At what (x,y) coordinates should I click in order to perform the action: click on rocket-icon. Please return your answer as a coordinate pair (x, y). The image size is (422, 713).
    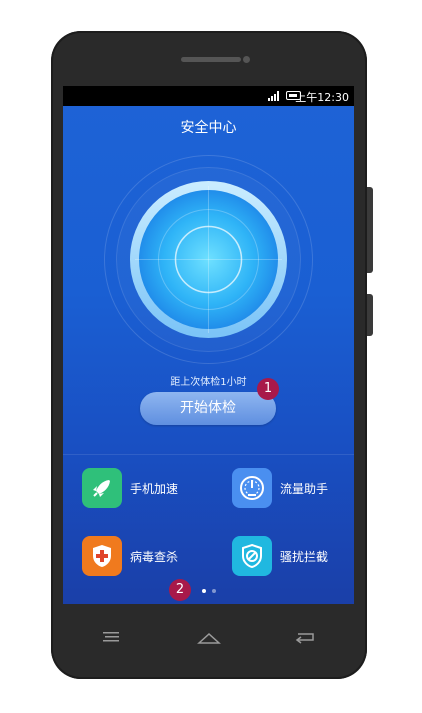
    Looking at the image, I should click on (102, 488).